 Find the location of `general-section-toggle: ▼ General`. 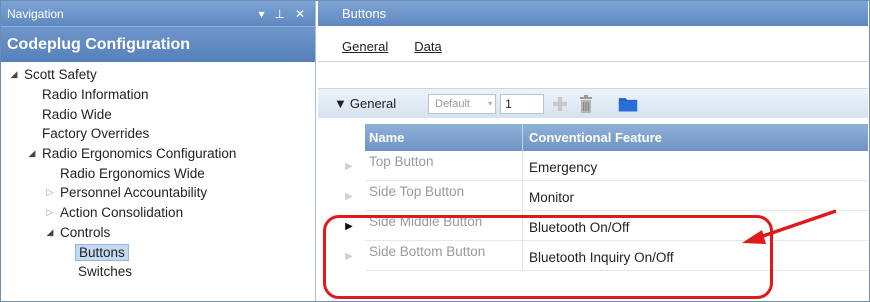

general-section-toggle: ▼ General is located at coordinates (365, 103).